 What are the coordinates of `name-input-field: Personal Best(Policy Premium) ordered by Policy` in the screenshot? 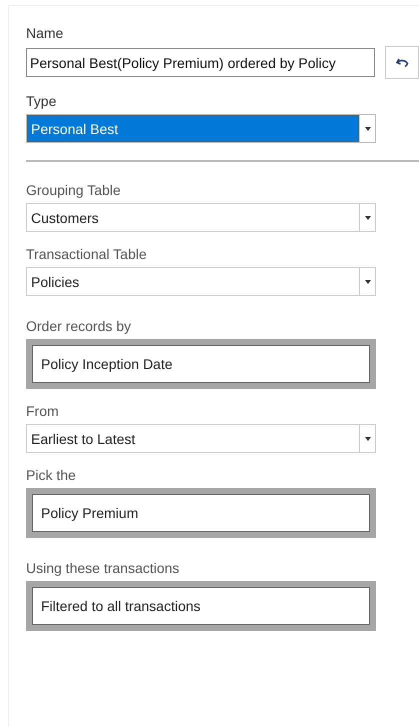 It's located at (200, 62).